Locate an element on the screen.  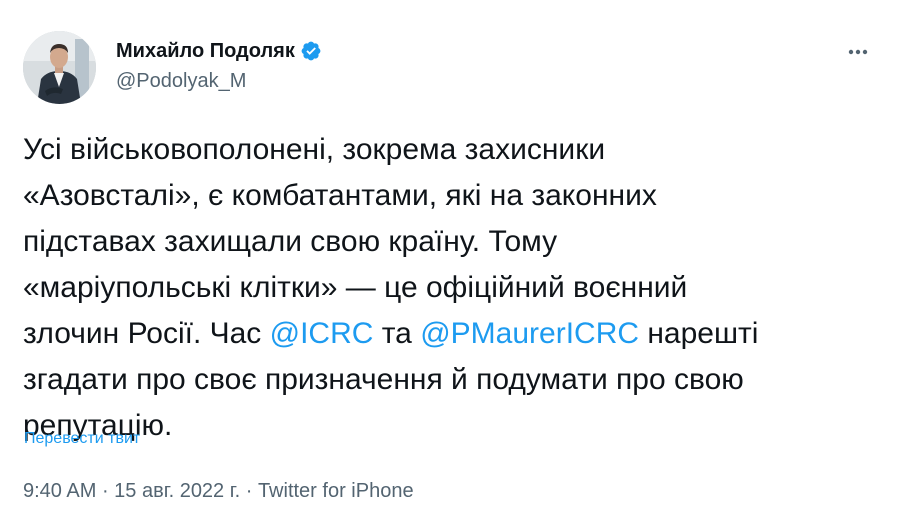
author-handle: @Podolyak_M is located at coordinates (181, 81).